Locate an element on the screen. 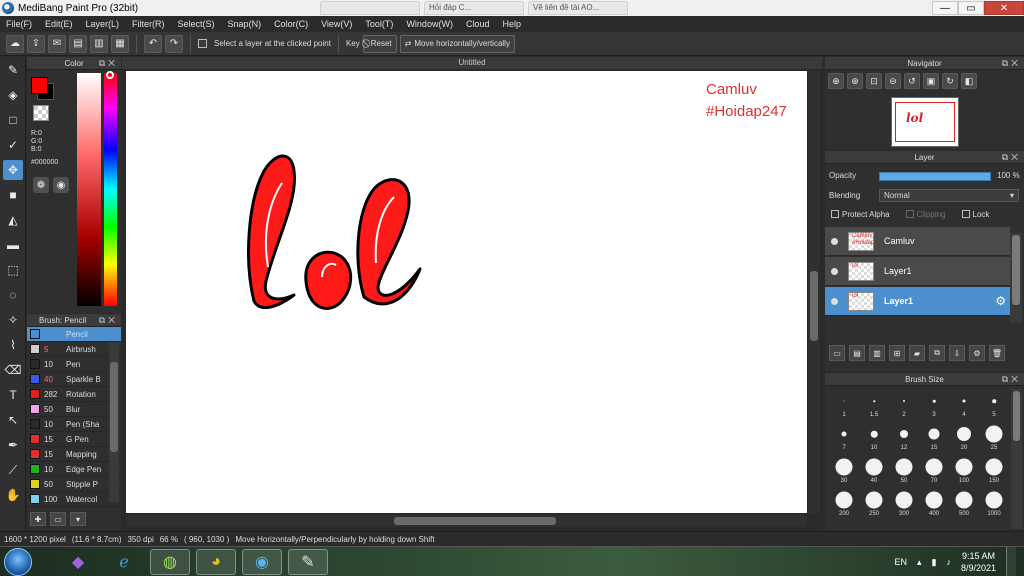 This screenshot has height=576, width=1024. hand-tool-icon: ✋ is located at coordinates (13, 495).